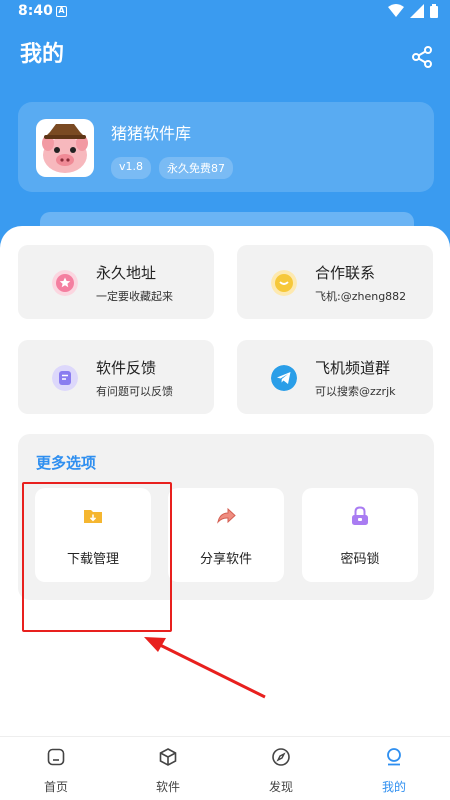 The width and height of the screenshot is (450, 800). Describe the element at coordinates (65, 283) in the screenshot. I see `star-icon` at that location.